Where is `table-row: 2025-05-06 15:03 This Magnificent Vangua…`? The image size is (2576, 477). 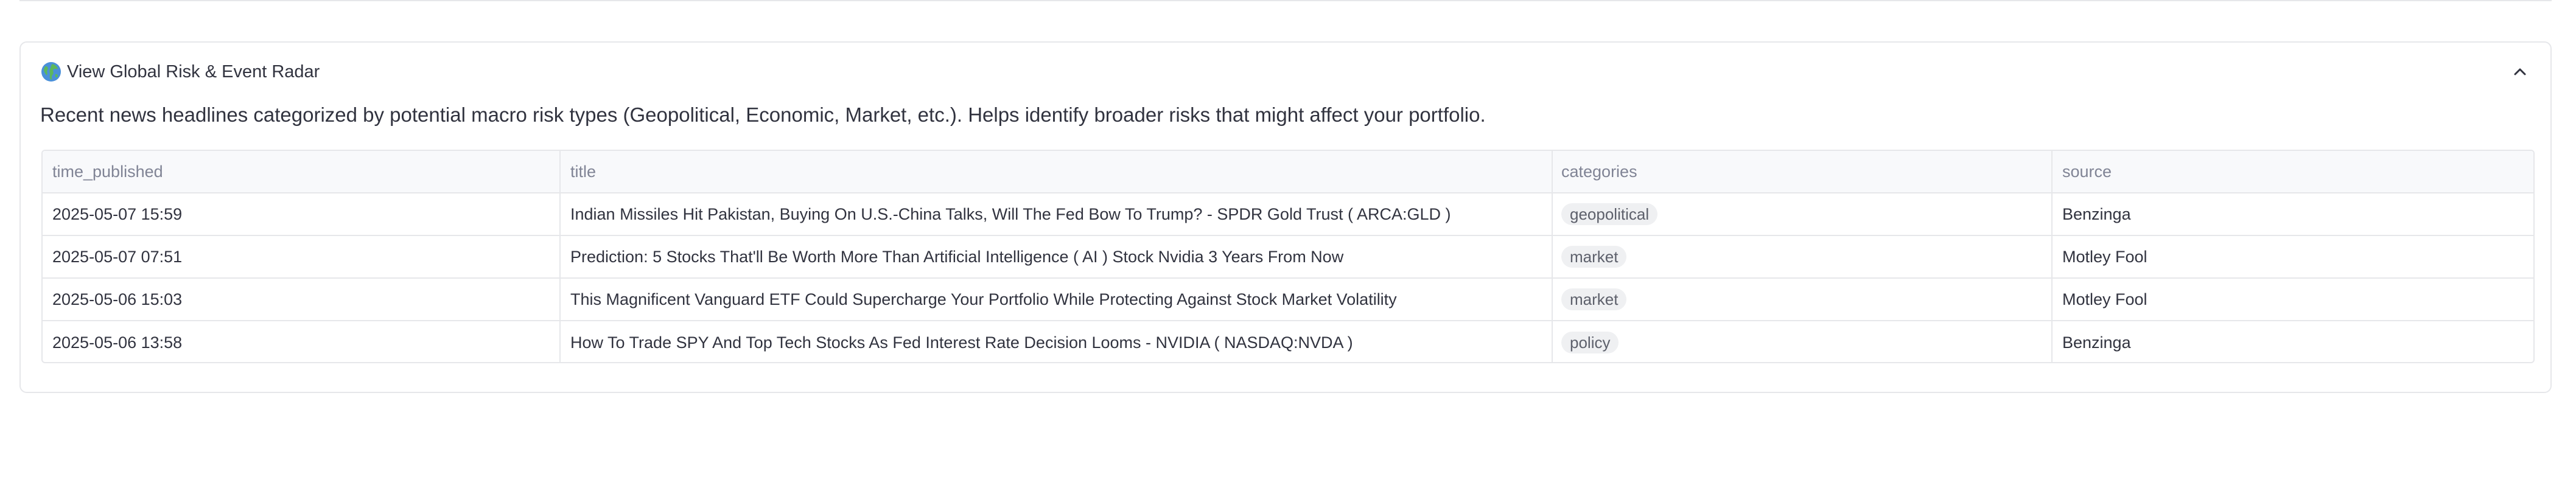
table-row: 2025-05-06 15:03 This Magnificent Vangua… is located at coordinates (1288, 300).